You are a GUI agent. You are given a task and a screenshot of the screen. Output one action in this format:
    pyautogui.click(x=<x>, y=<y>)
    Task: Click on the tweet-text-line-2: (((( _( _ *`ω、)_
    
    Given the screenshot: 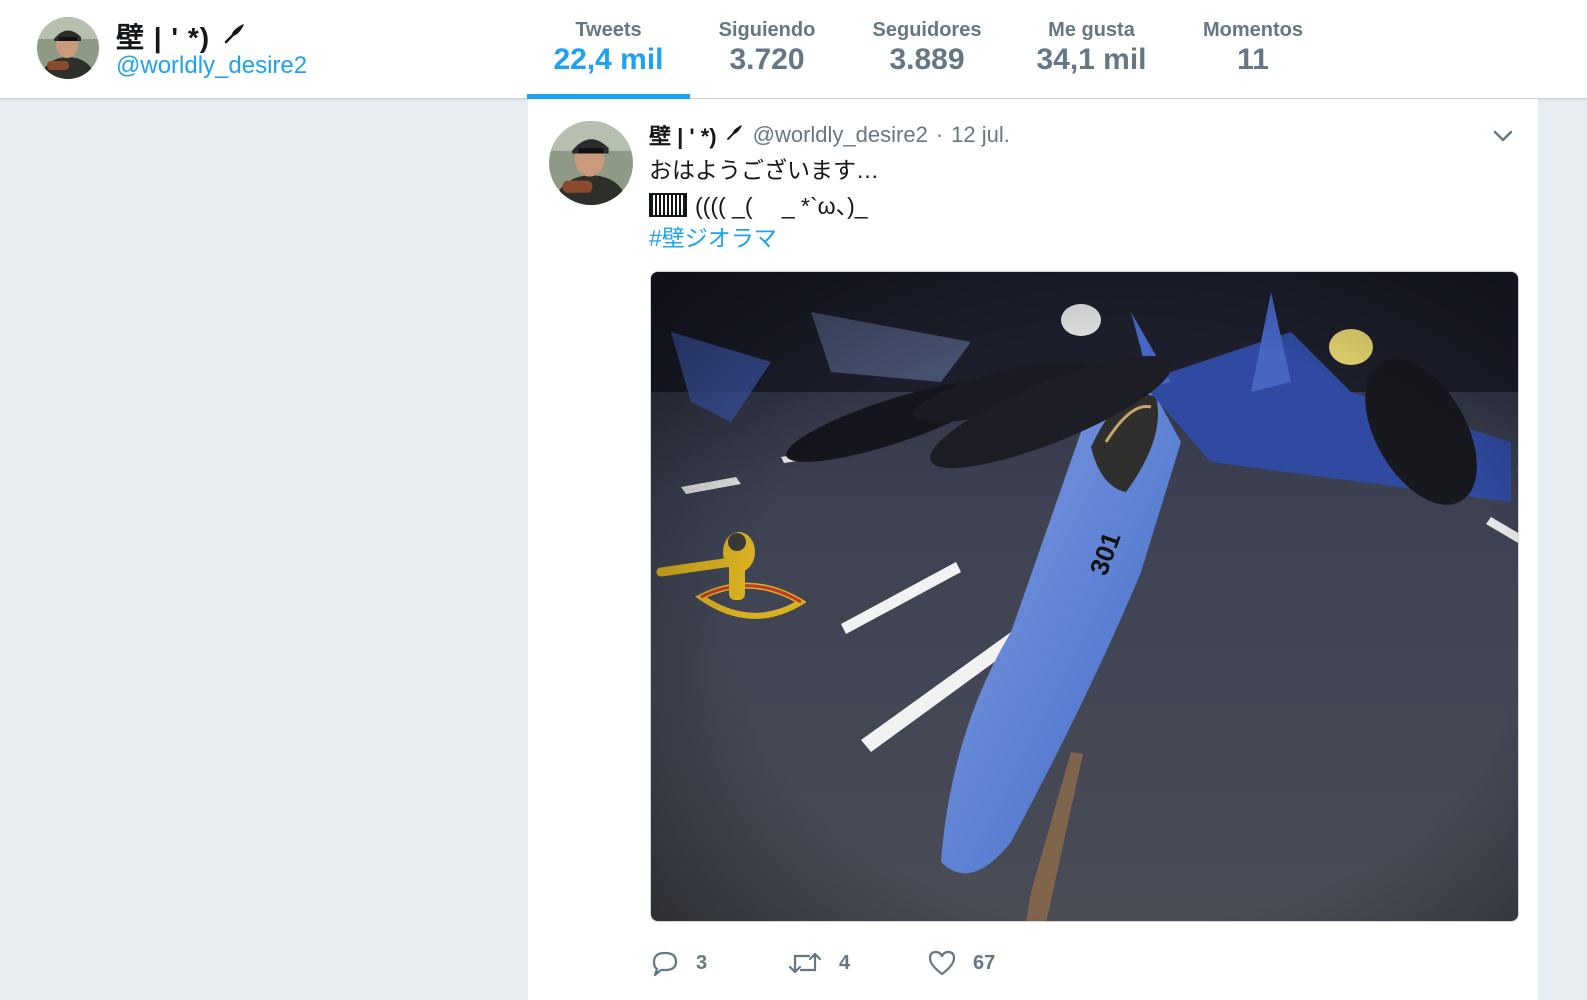 What is the action you would take?
    pyautogui.click(x=758, y=204)
    